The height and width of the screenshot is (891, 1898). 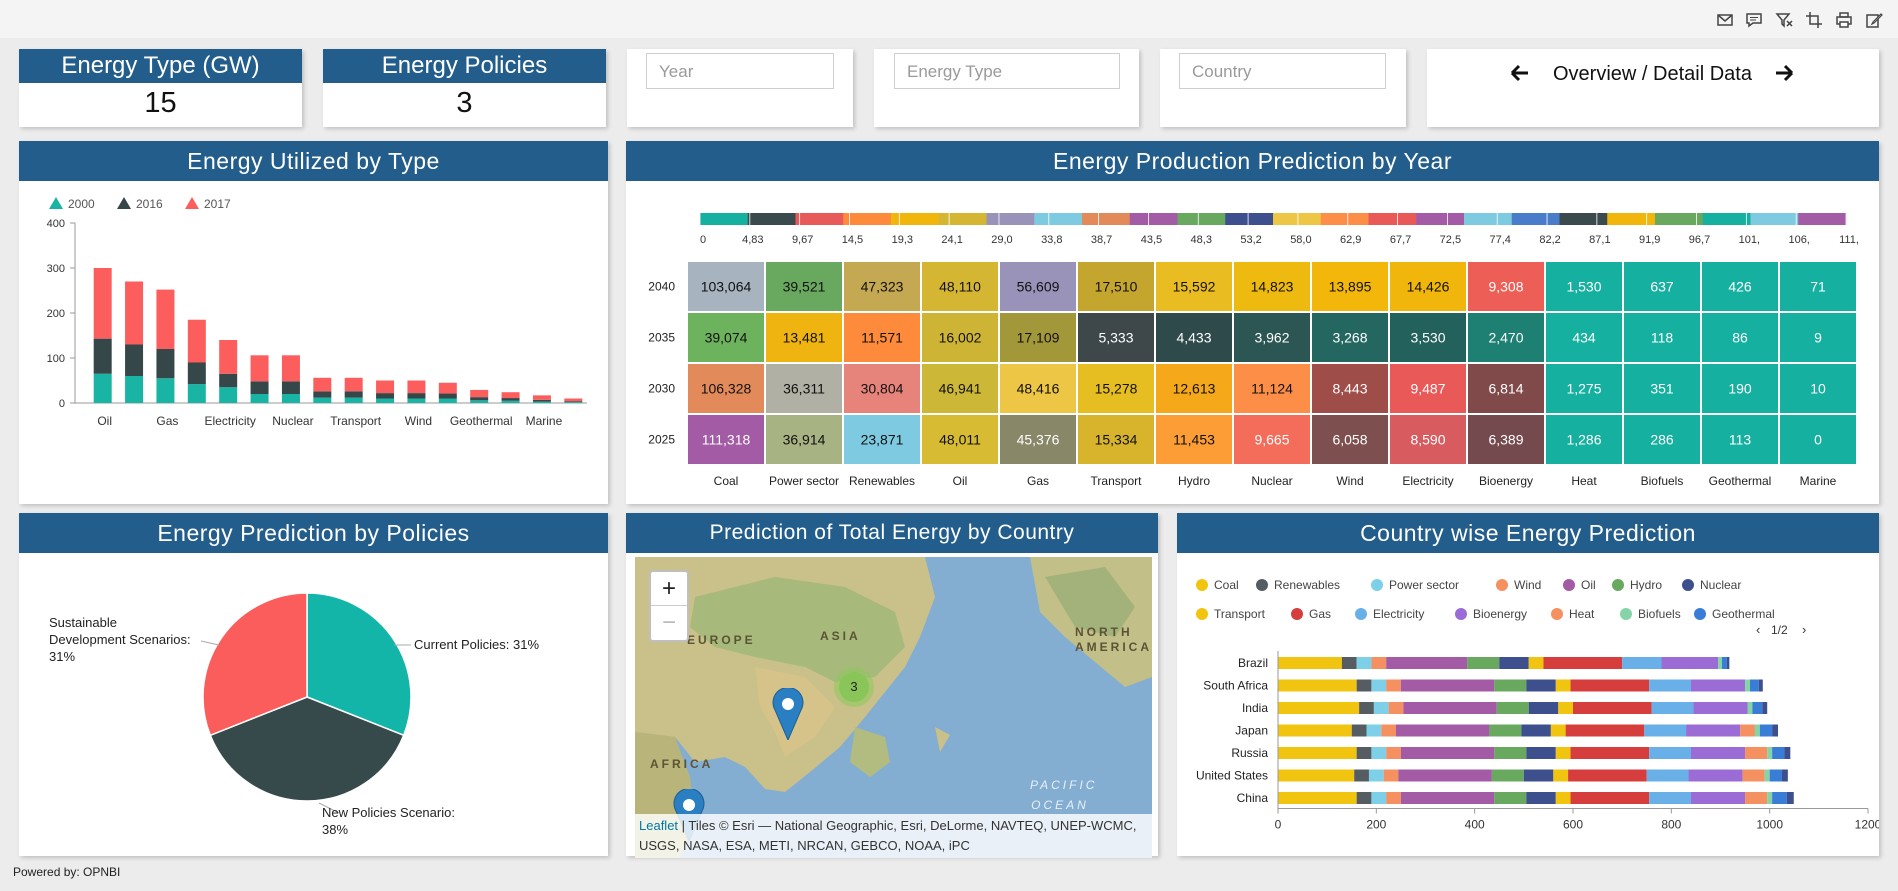 What do you see at coordinates (1740, 389) in the screenshot?
I see `heatmap-value: 190` at bounding box center [1740, 389].